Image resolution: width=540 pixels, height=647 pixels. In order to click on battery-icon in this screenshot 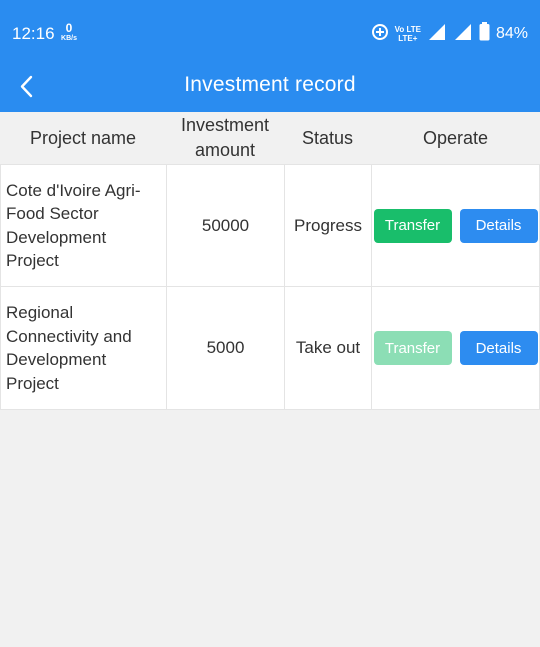, I will do `click(484, 34)`.